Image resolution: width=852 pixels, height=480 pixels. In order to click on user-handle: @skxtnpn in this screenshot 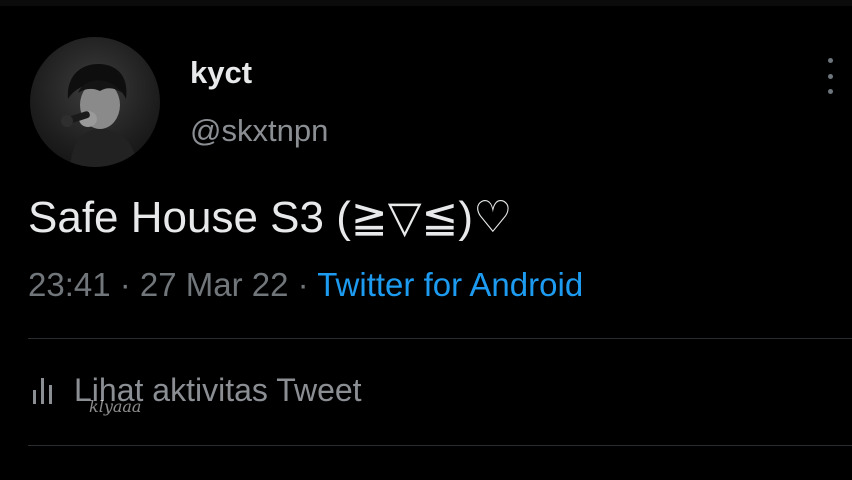, I will do `click(259, 131)`.